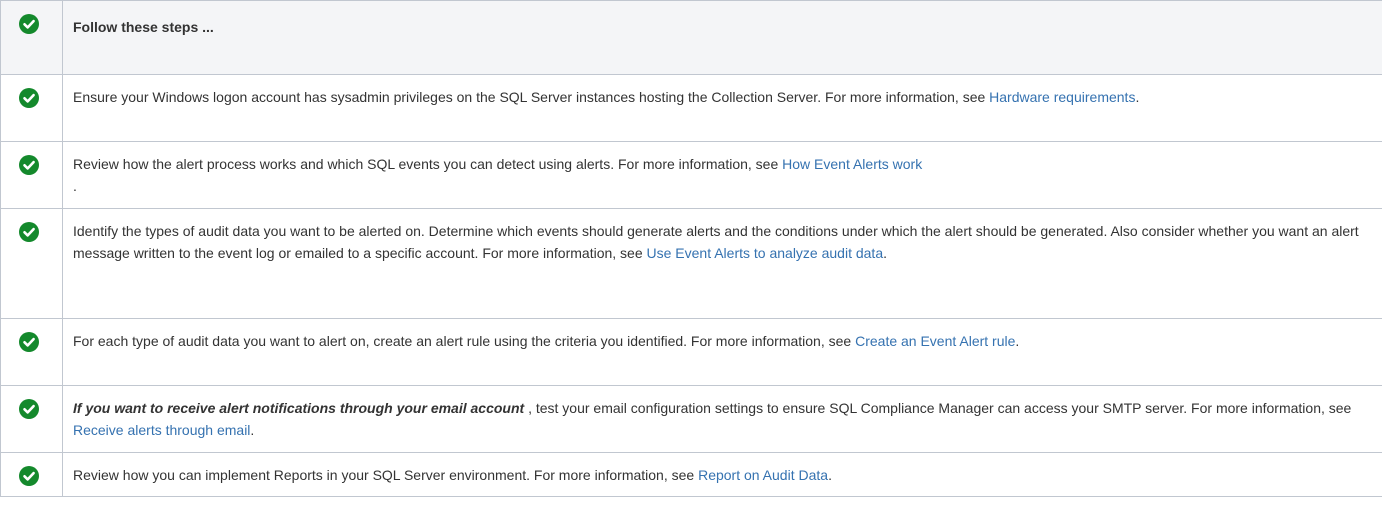  Describe the element at coordinates (852, 164) in the screenshot. I see `how-event-alerts-work-link: How Event Alerts work` at that location.